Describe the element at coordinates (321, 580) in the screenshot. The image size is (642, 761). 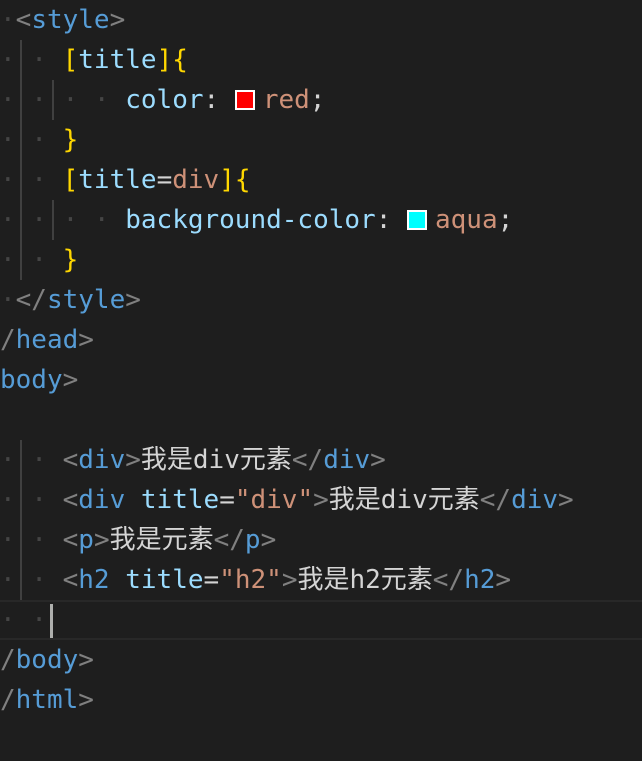
I see `code-line: · · <h2 title="h2">我是h2元素</h2>` at that location.